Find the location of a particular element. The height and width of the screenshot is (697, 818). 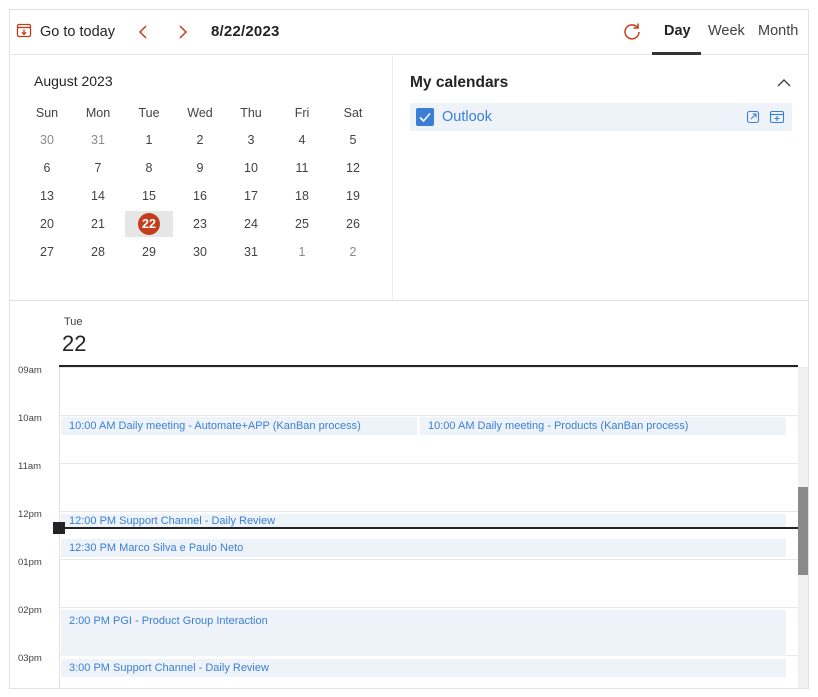

chevron-right-icon is located at coordinates (183, 32).